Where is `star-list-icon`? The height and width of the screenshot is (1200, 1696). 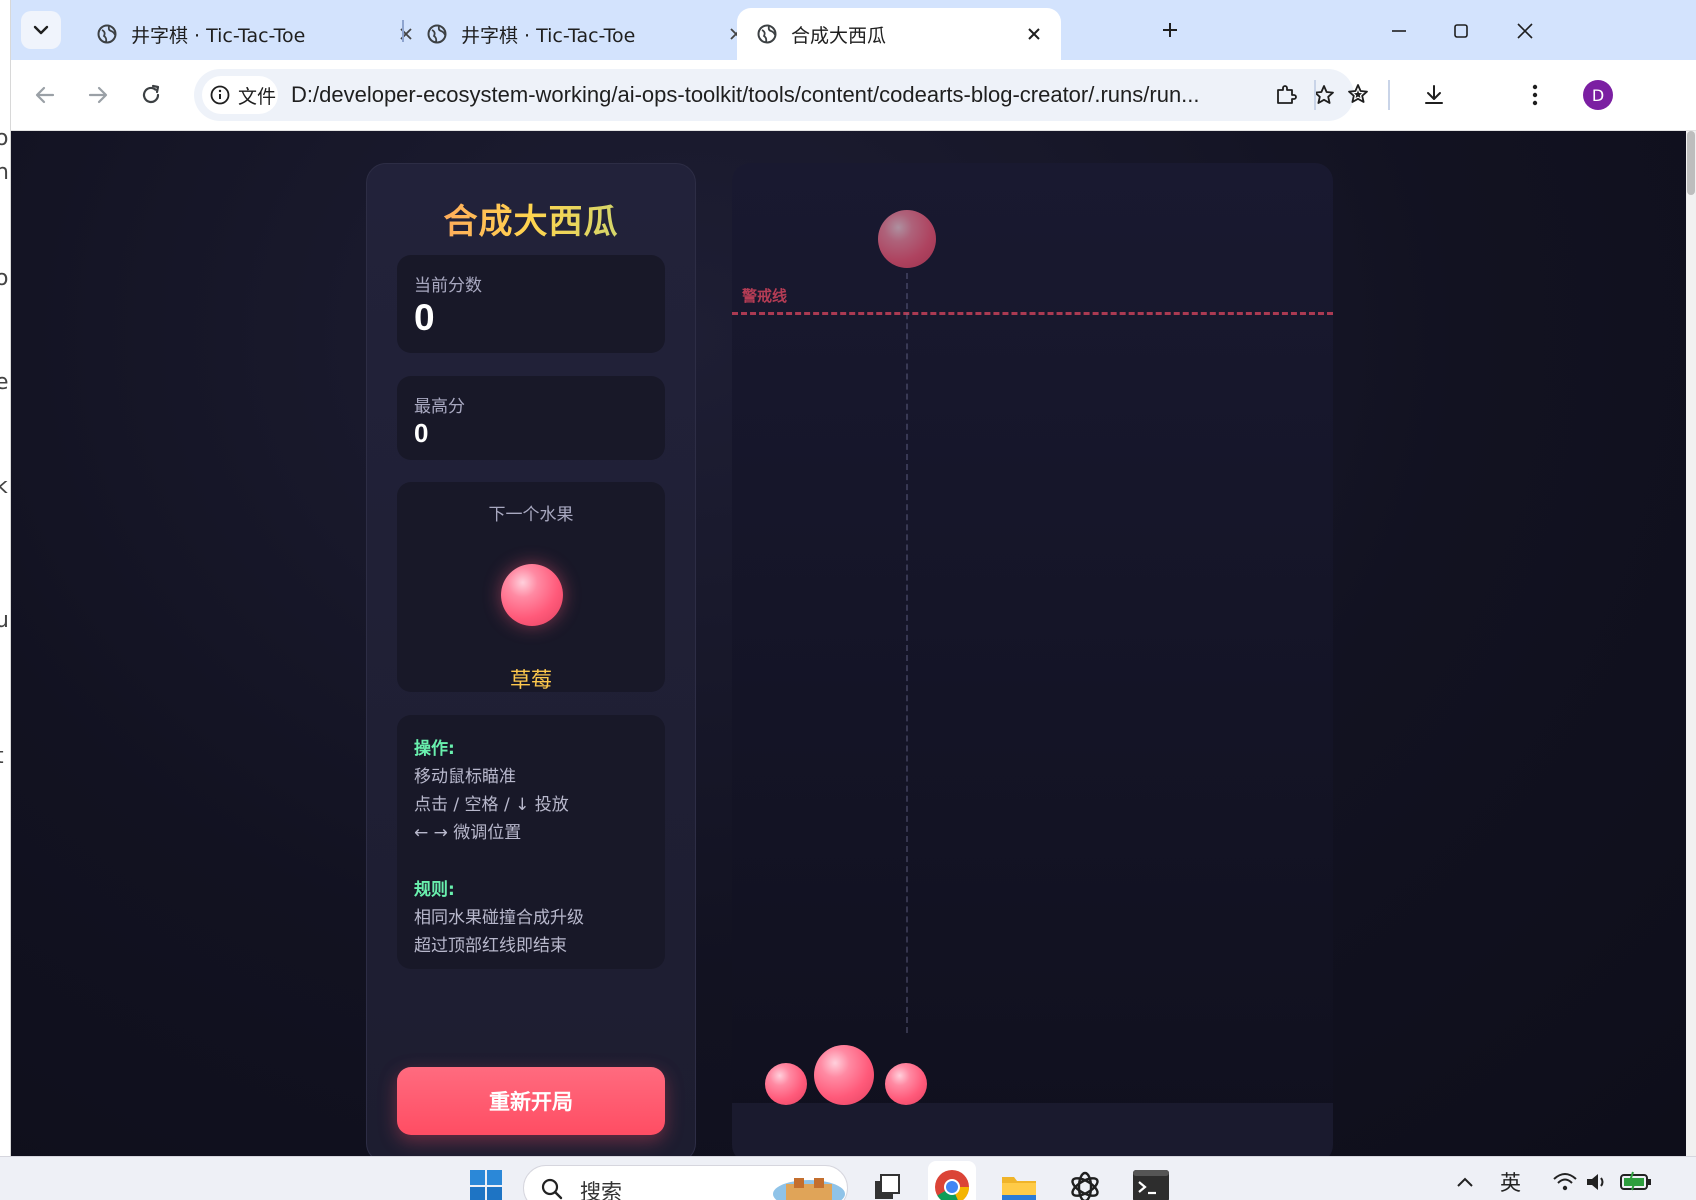
star-list-icon is located at coordinates (1358, 93).